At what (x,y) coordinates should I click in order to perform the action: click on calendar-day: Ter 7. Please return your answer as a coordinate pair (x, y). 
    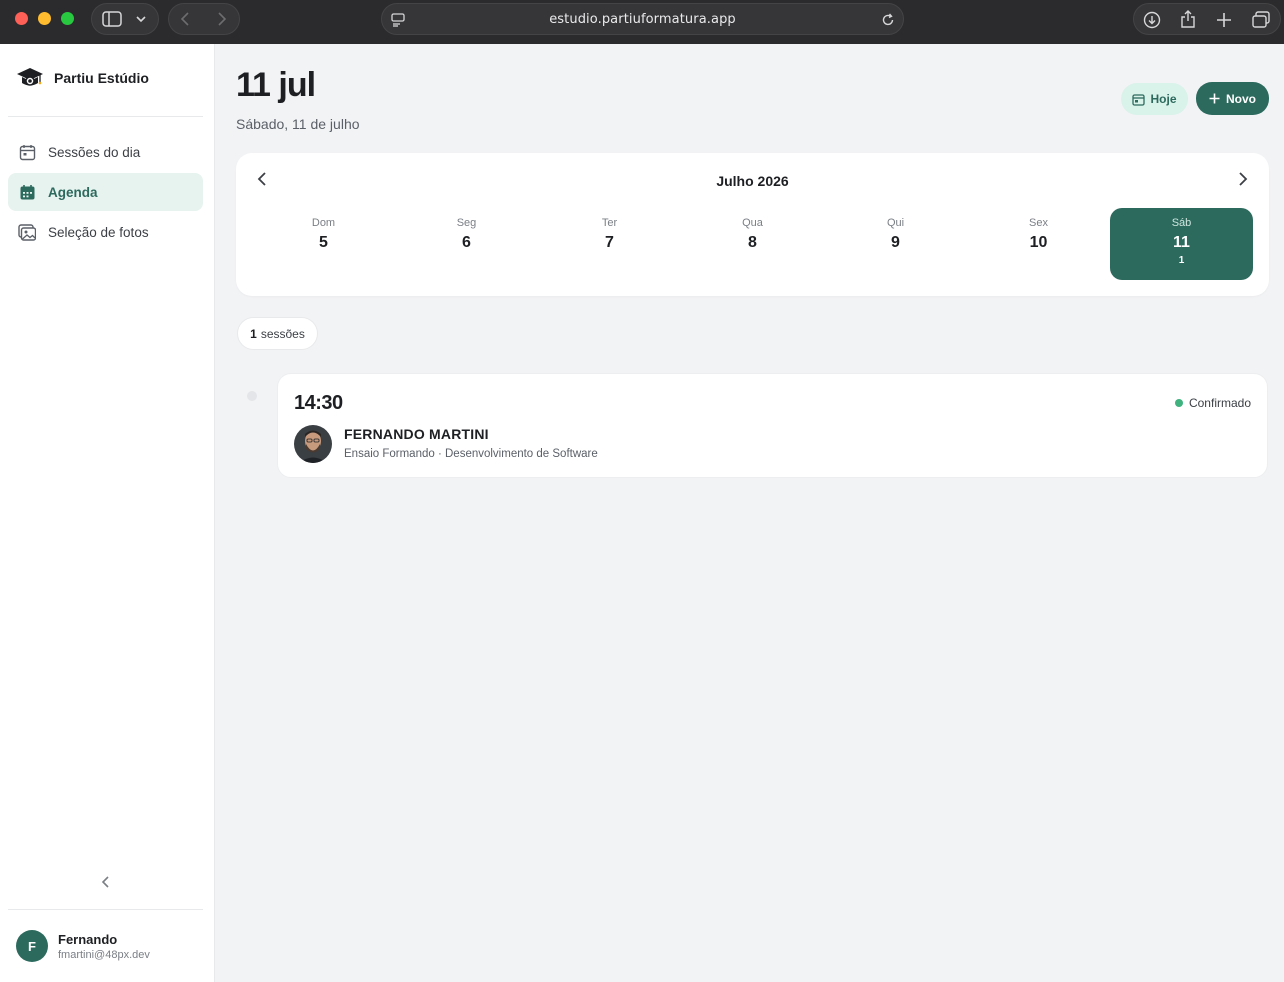
    Looking at the image, I should click on (609, 244).